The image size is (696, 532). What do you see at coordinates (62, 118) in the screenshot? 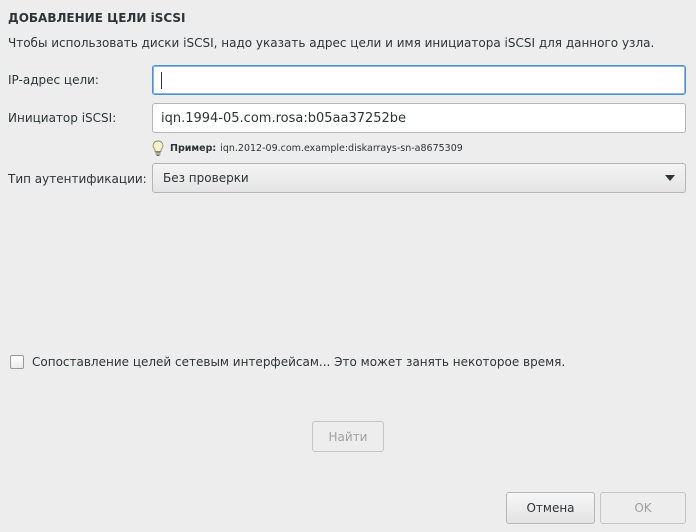
I see `initiator-label: Инициатор iSCSI:` at bounding box center [62, 118].